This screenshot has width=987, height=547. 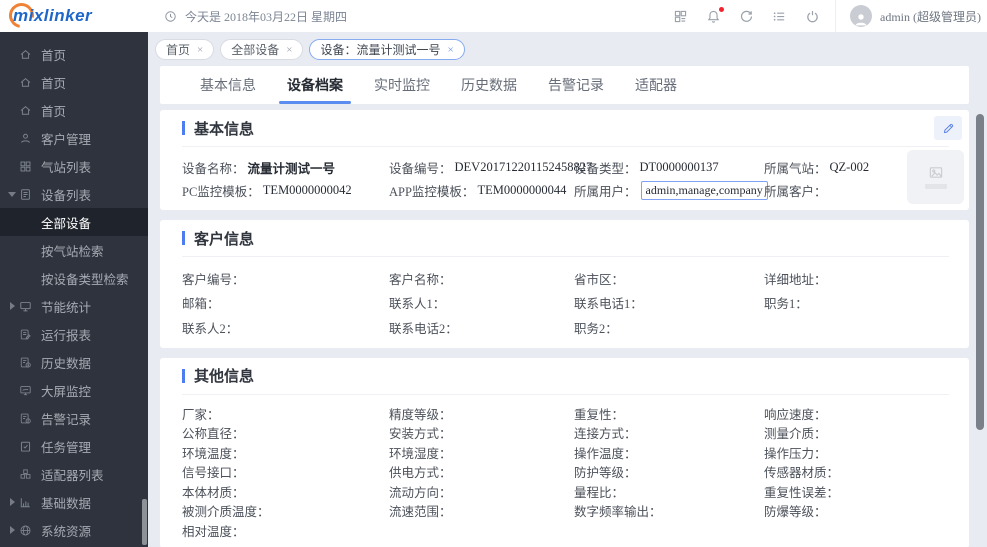 What do you see at coordinates (315, 85) in the screenshot?
I see `tab: 设备档案` at bounding box center [315, 85].